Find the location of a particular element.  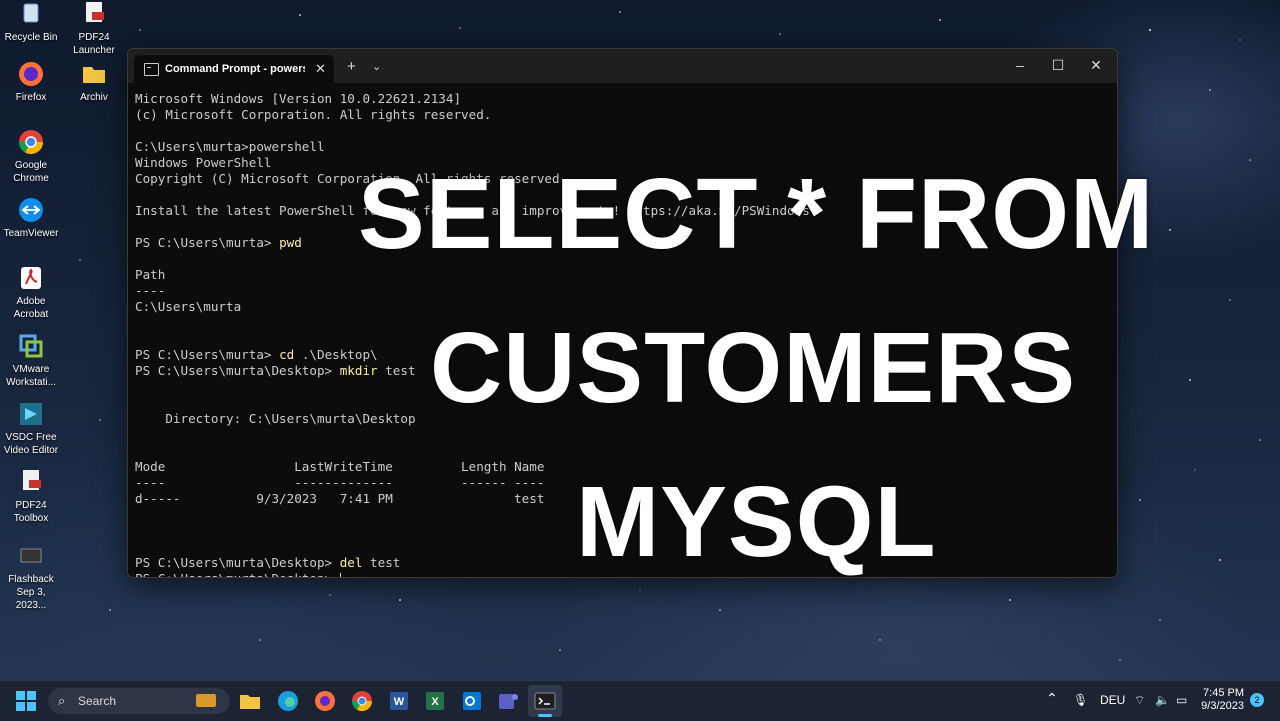

chevron-down-icon: ⌄ is located at coordinates (376, 66).